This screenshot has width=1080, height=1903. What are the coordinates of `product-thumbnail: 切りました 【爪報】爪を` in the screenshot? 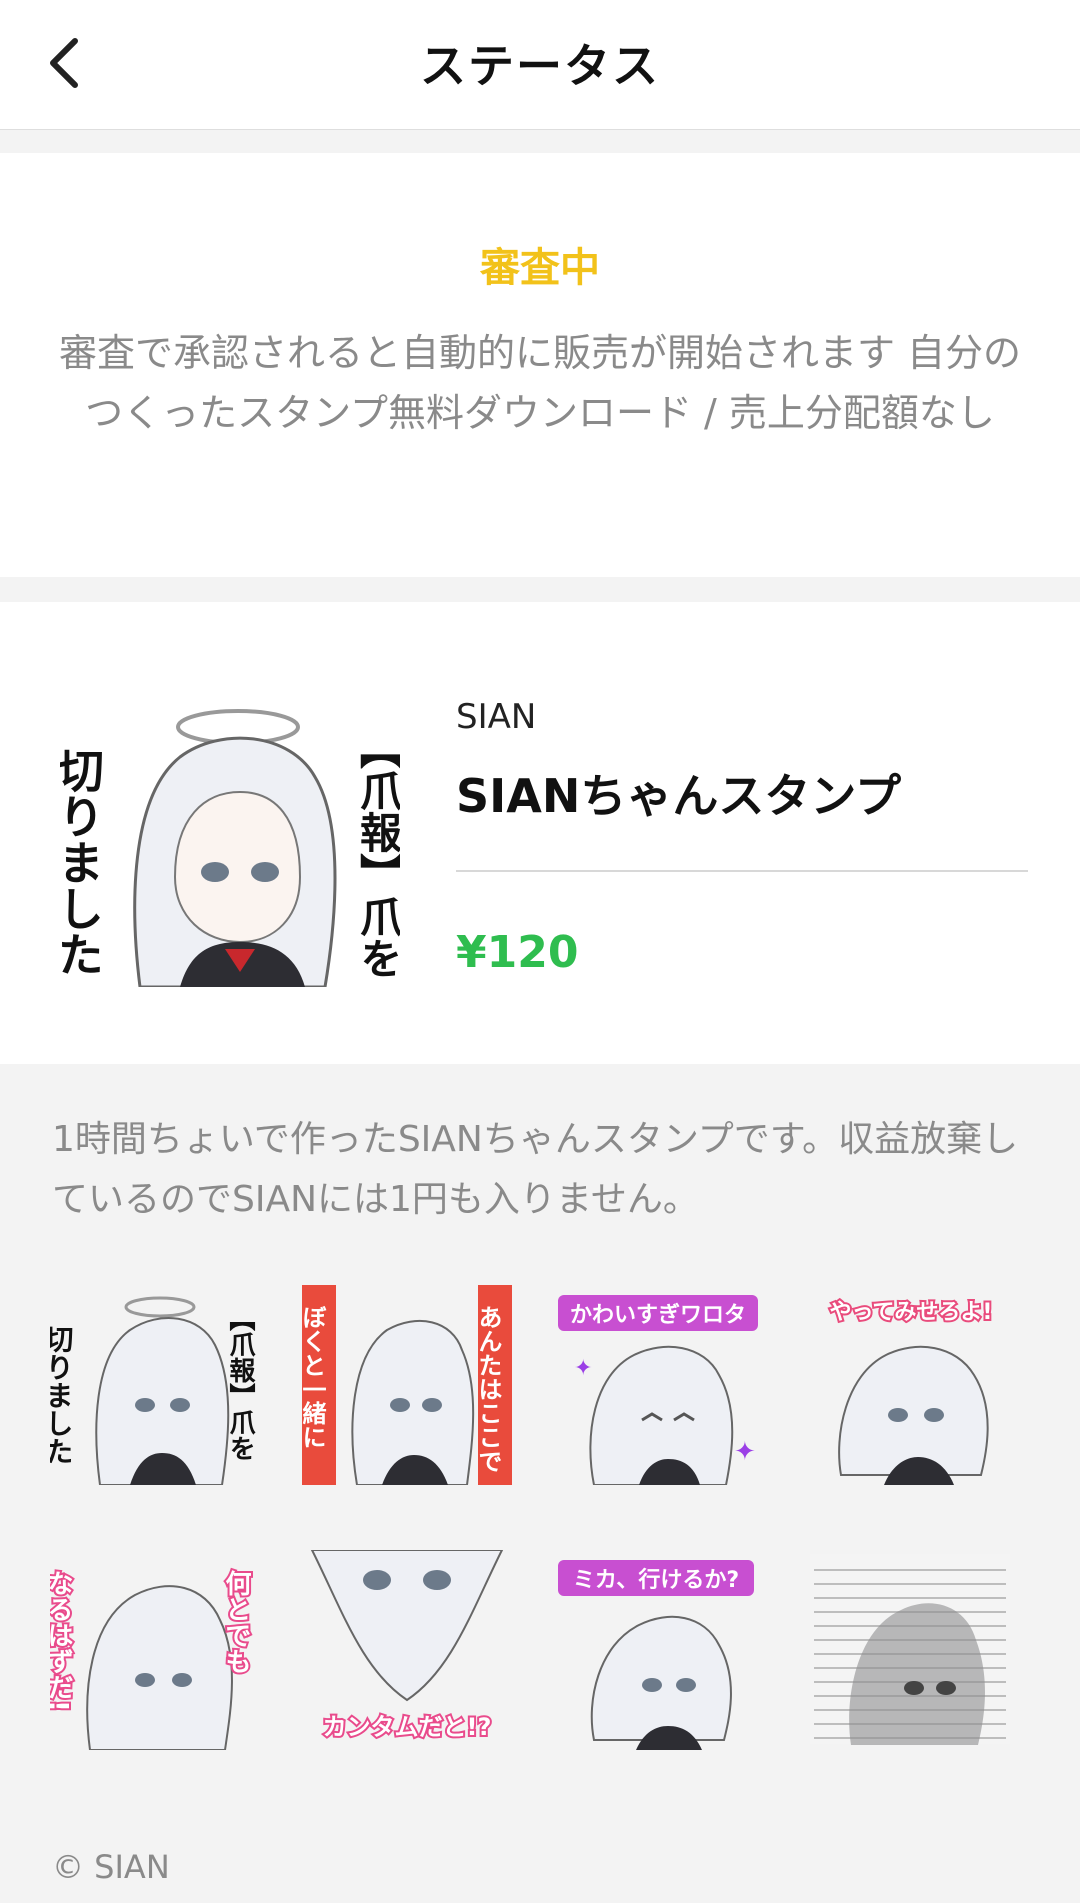 It's located at (230, 837).